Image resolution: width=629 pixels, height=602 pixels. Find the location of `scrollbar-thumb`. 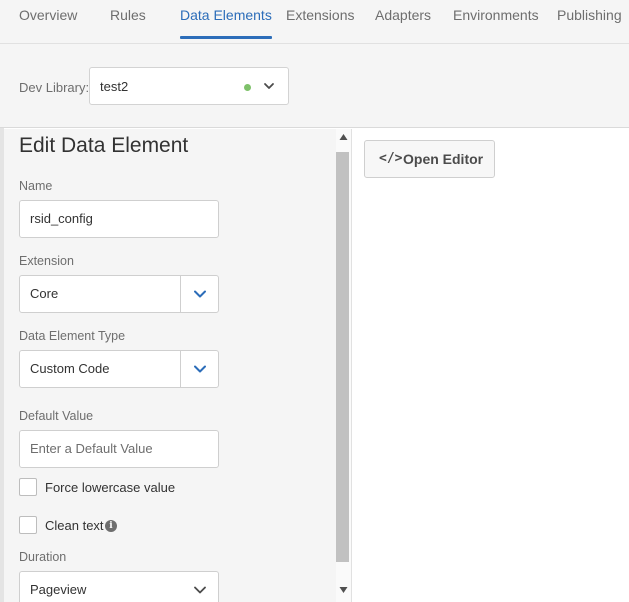

scrollbar-thumb is located at coordinates (342, 357).